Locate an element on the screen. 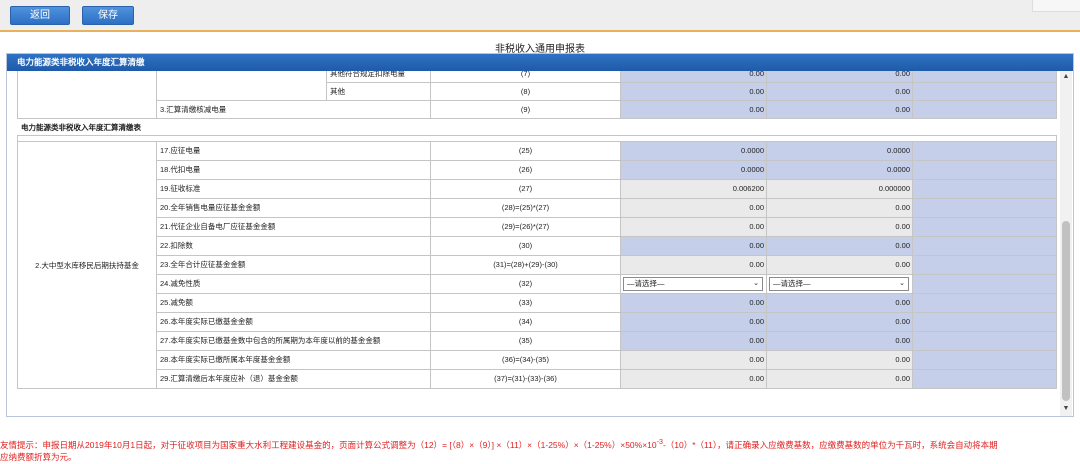 This screenshot has width=1080, height=464. scrollbar-thumb is located at coordinates (1066, 311).